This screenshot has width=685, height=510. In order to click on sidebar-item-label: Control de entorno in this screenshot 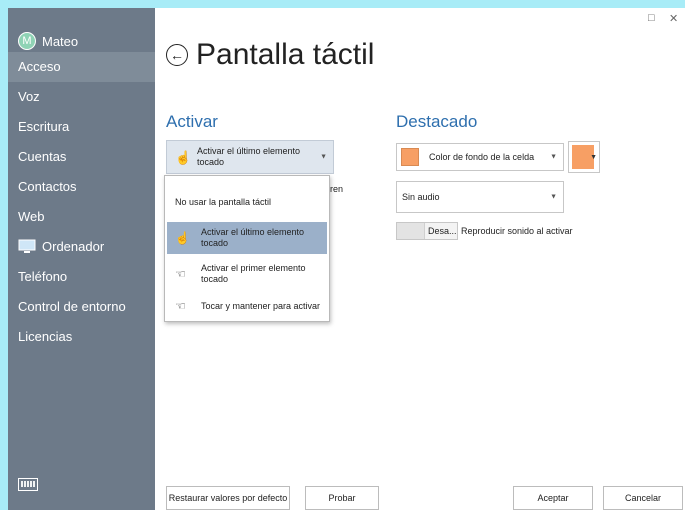, I will do `click(72, 306)`.